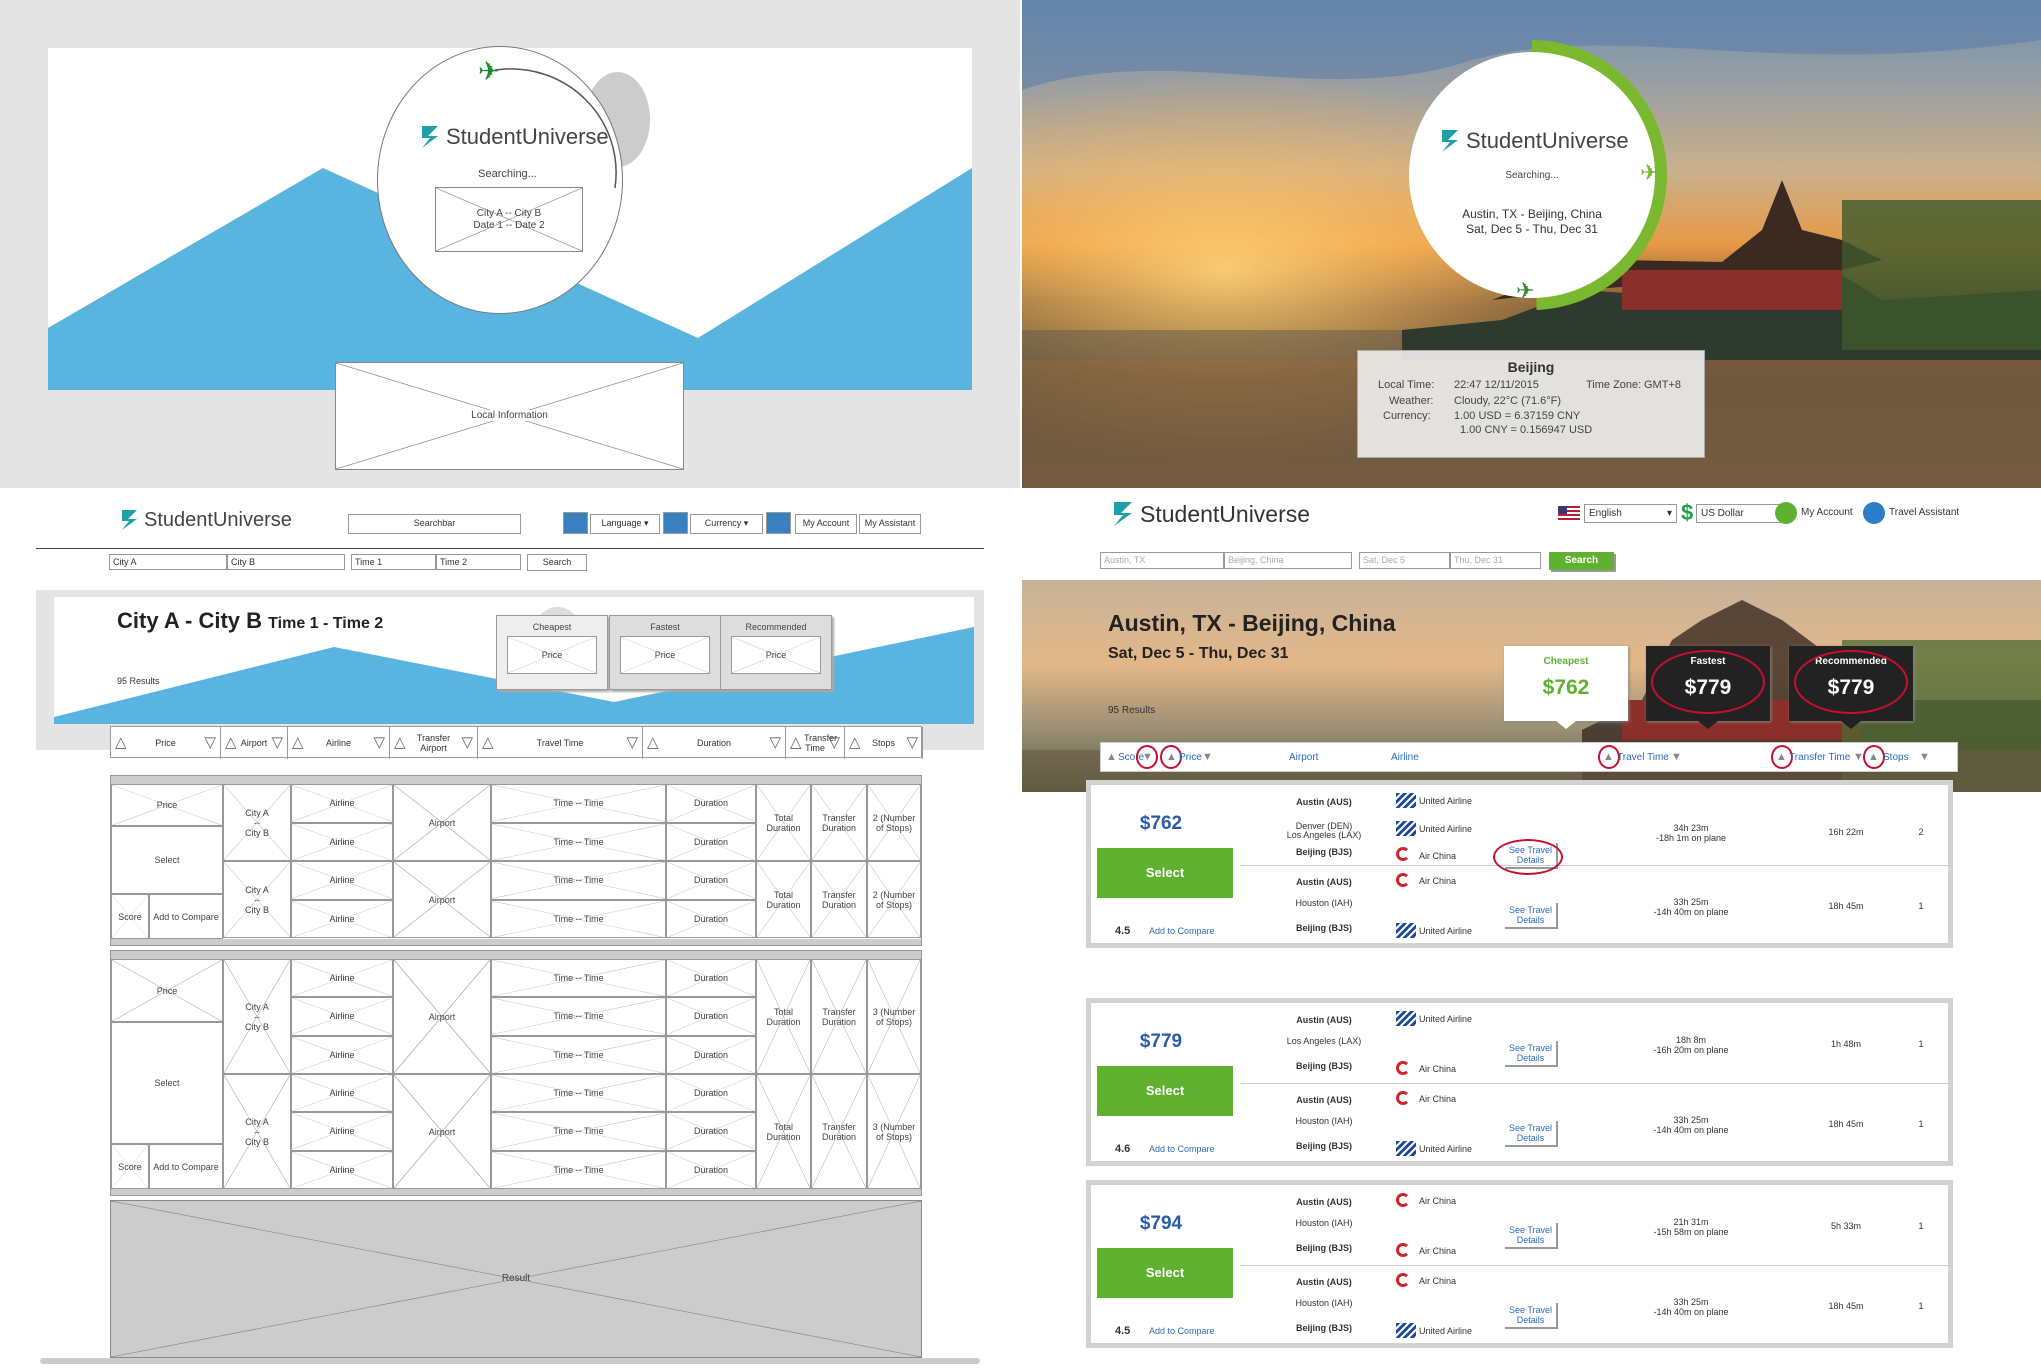  Describe the element at coordinates (442, 899) in the screenshot. I see `cell-text: Airport` at that location.